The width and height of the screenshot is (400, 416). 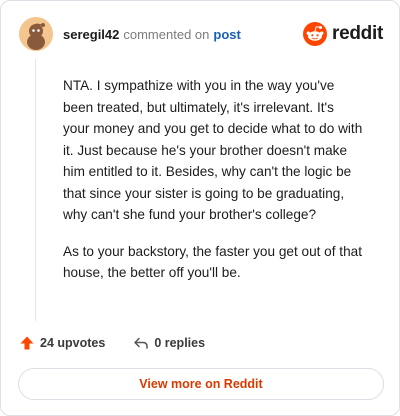 I want to click on replies-count: 0 replies, so click(x=180, y=343).